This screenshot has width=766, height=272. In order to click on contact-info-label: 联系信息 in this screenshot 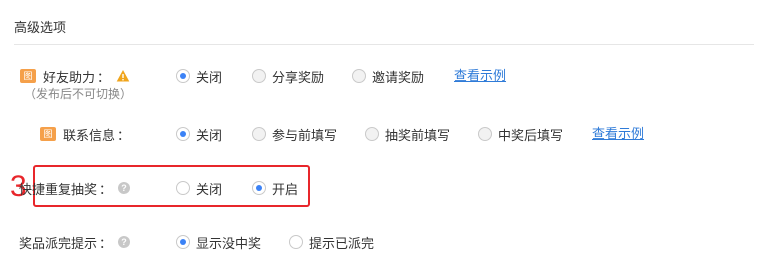, I will do `click(88, 135)`.